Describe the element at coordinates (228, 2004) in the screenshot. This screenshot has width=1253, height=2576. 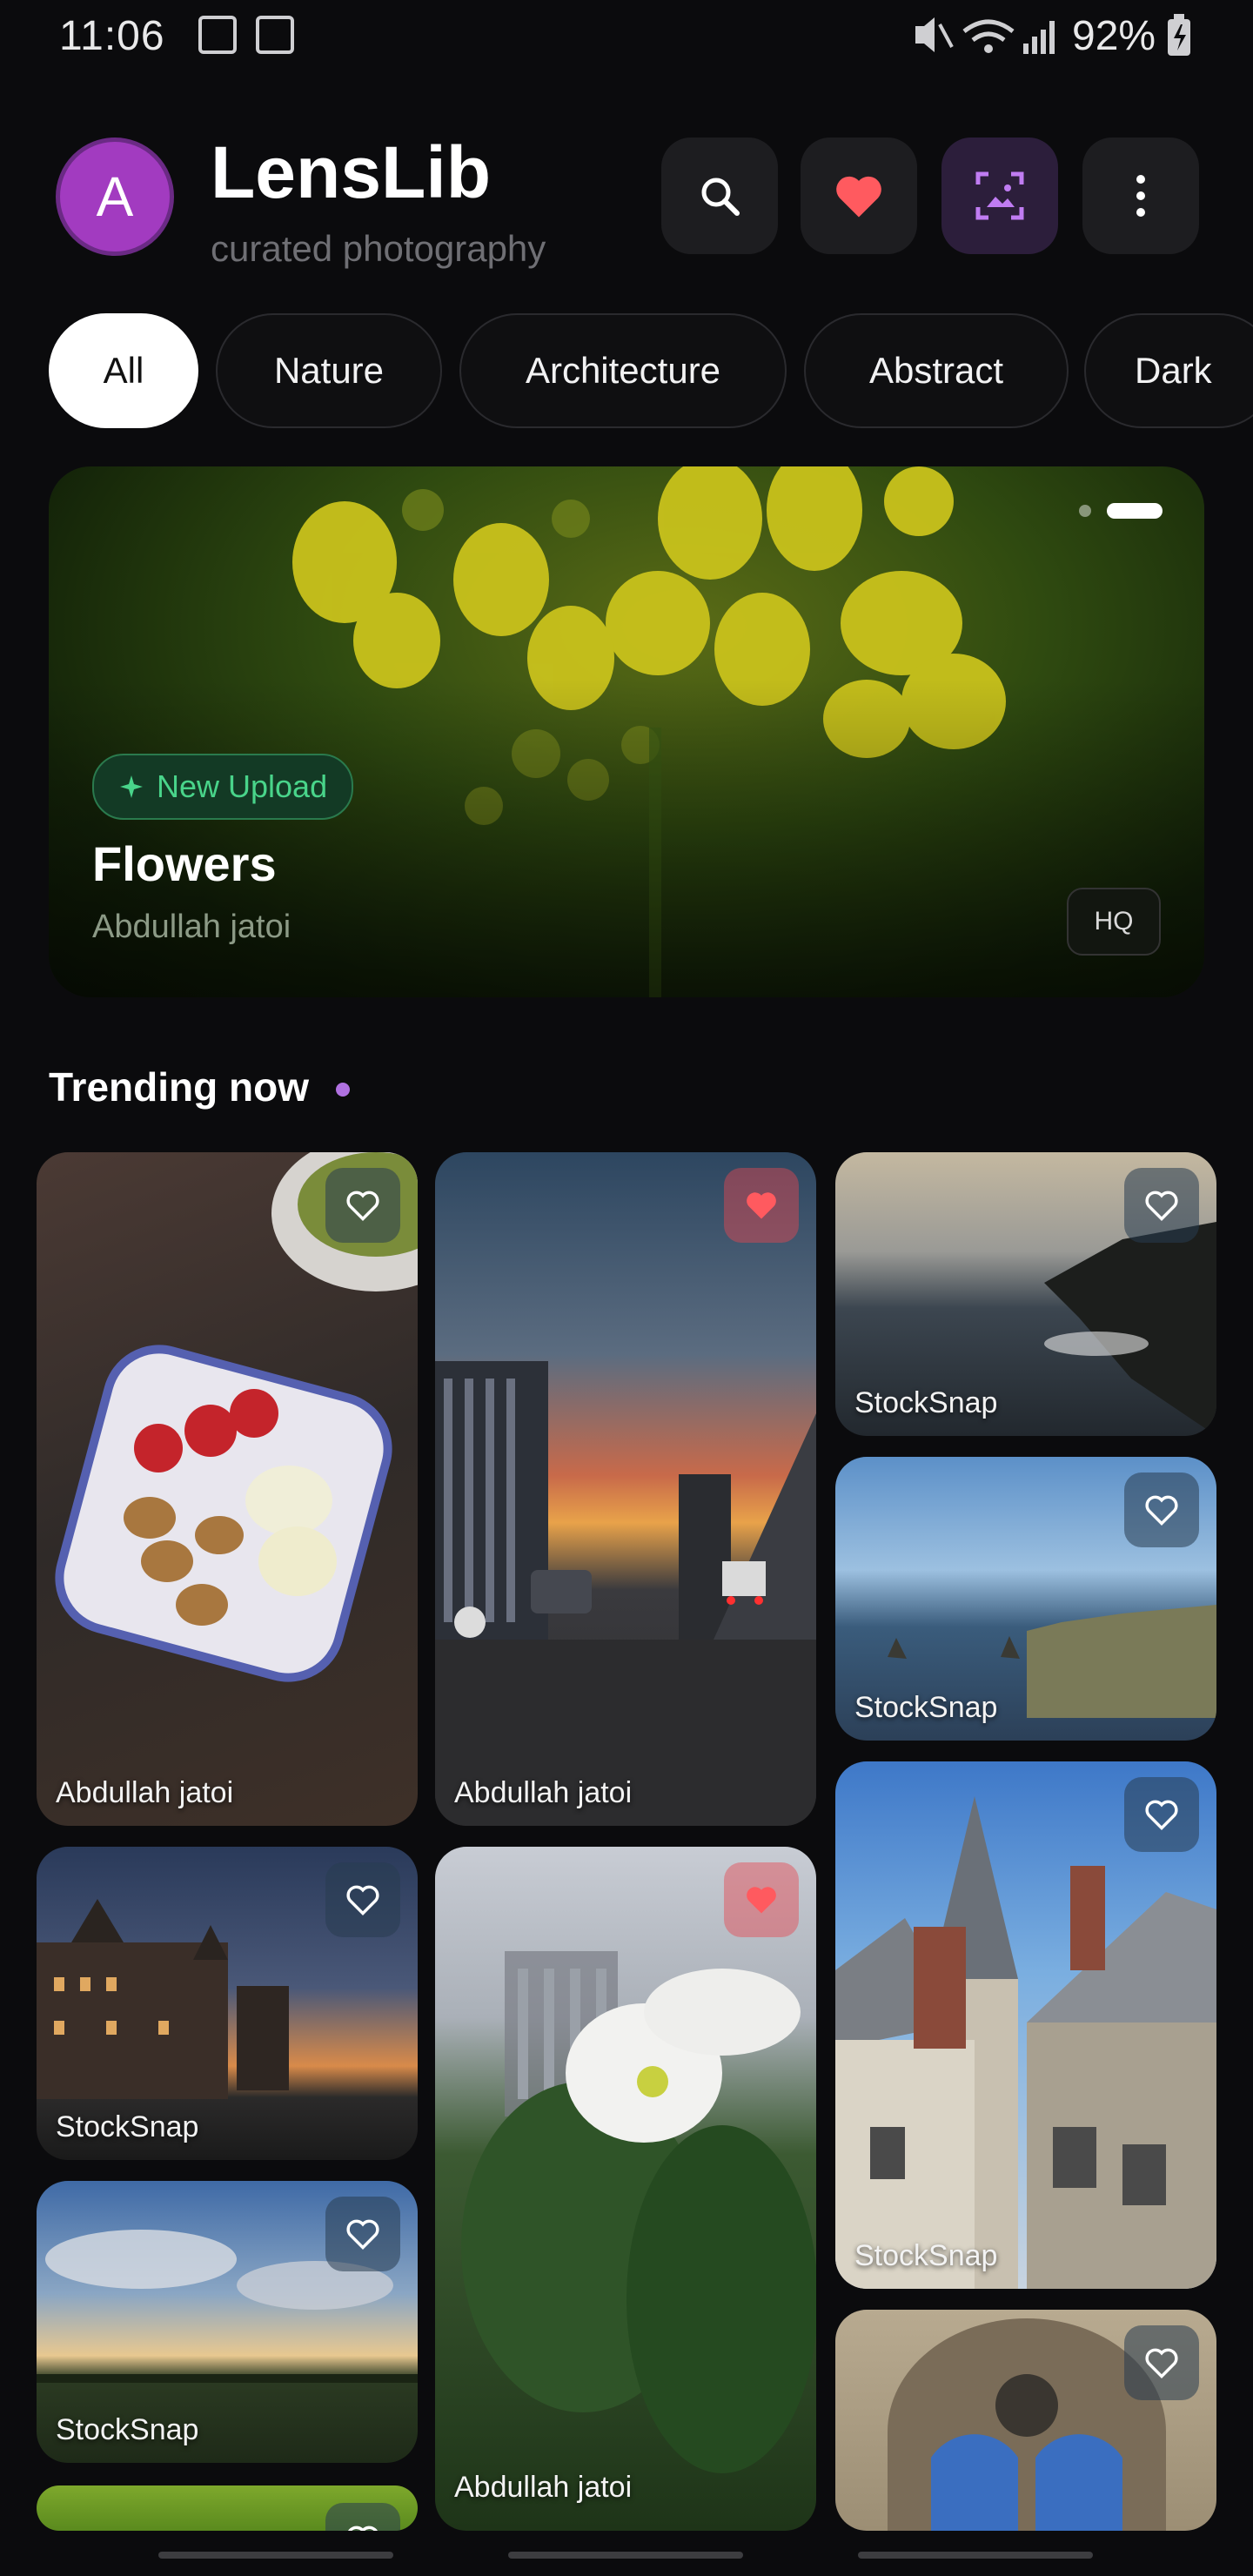
I see `photo-card-coastal-building: StockSnap` at that location.